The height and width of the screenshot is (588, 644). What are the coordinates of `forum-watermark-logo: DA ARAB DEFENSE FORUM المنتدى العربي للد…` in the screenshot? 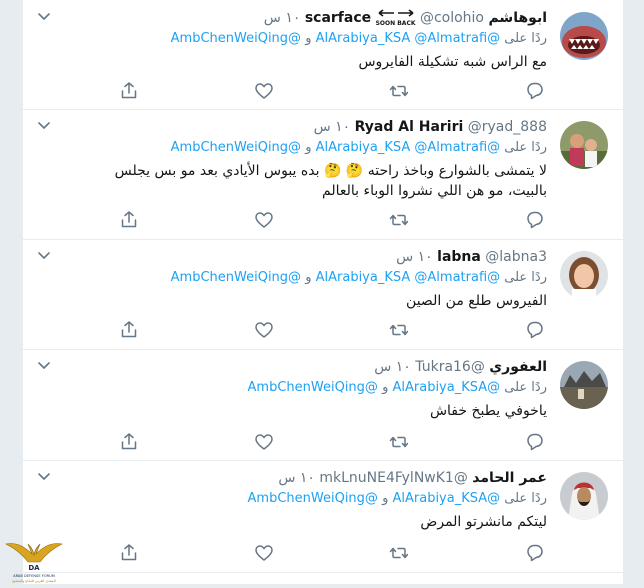 It's located at (34, 560).